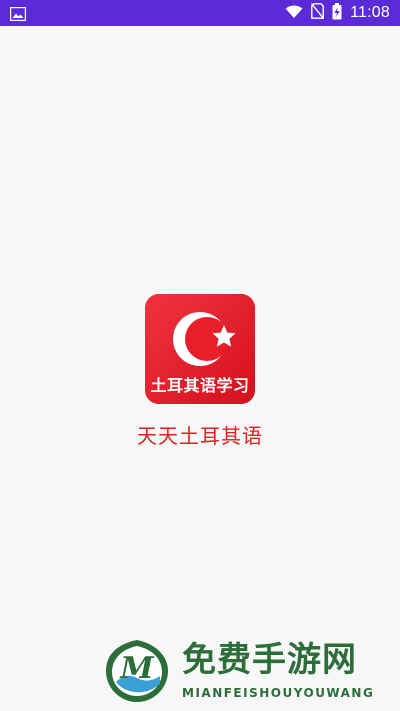 This screenshot has height=711, width=400. I want to click on watermark: M 免费手游网 MIANFEISHOUYOUWANG, so click(249, 673).